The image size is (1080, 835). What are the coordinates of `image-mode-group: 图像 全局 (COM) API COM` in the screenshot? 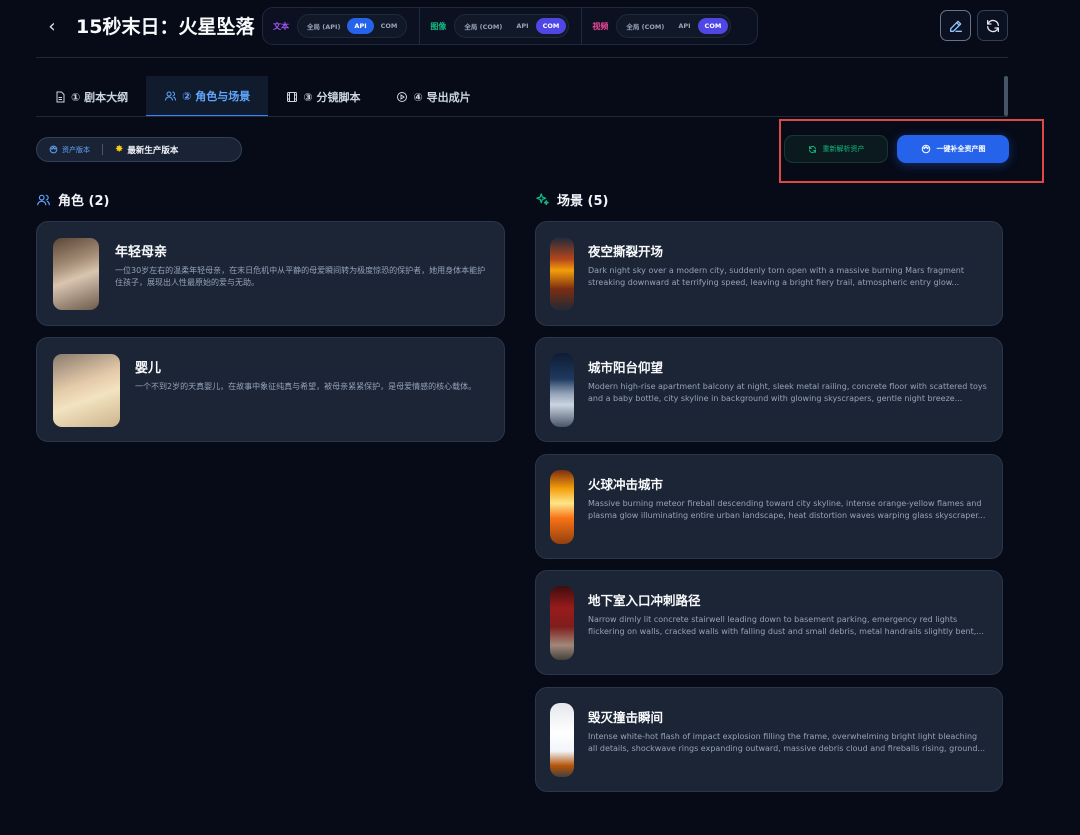 It's located at (500, 26).